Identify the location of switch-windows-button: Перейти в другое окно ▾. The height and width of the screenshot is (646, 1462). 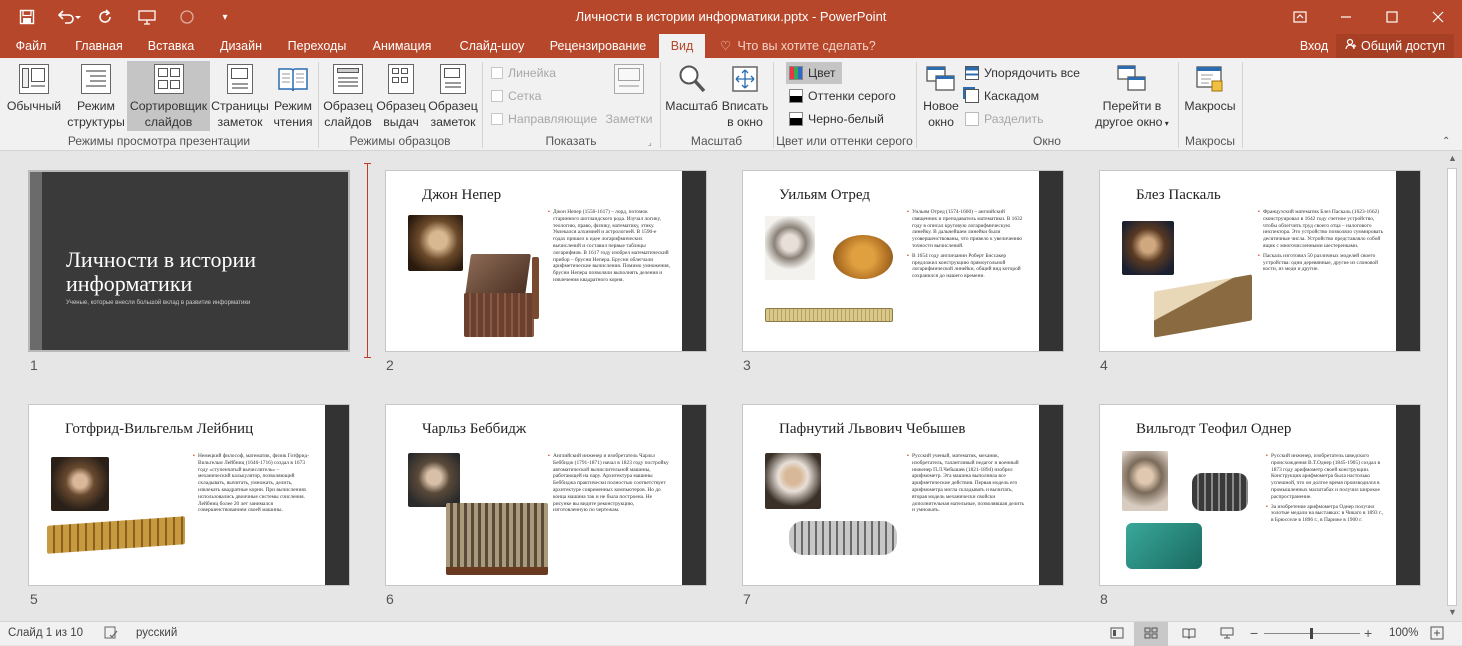
(1132, 96).